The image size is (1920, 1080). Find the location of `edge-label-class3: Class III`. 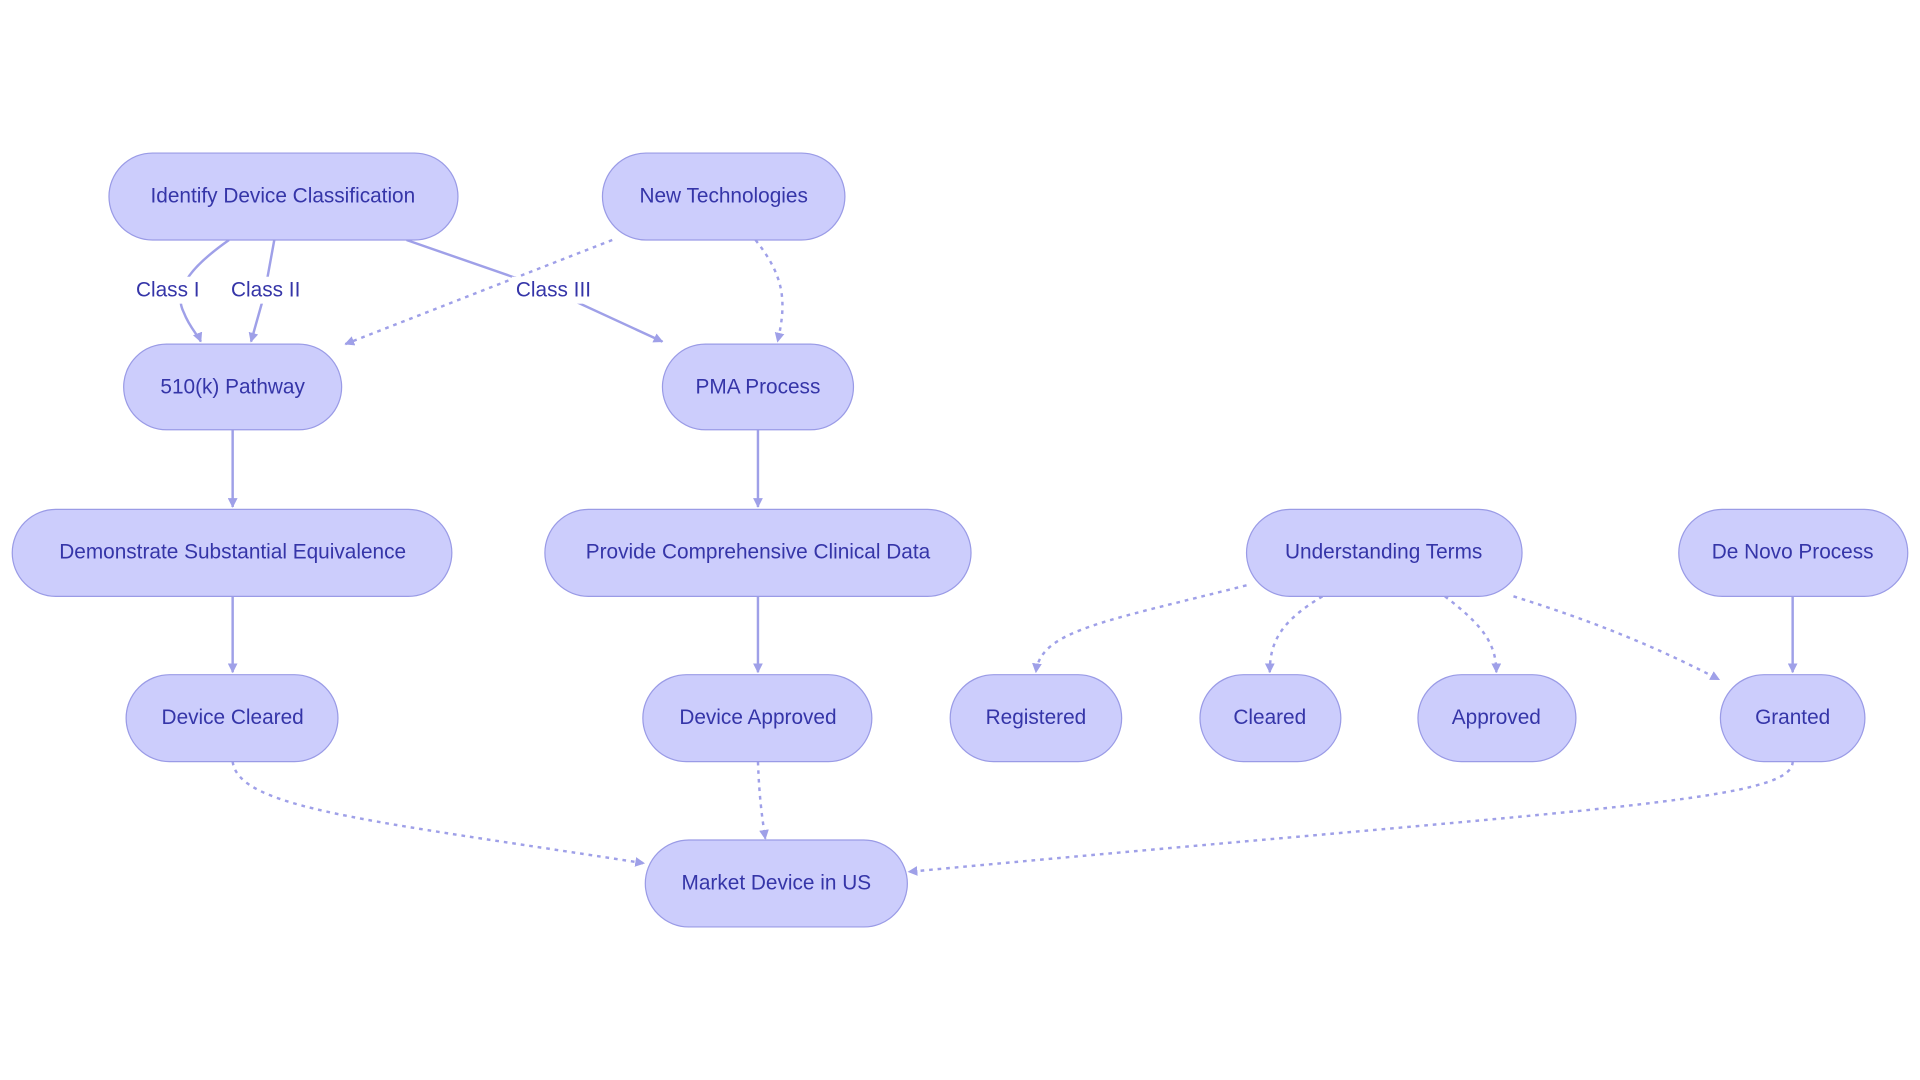

edge-label-class3: Class III is located at coordinates (553, 290).